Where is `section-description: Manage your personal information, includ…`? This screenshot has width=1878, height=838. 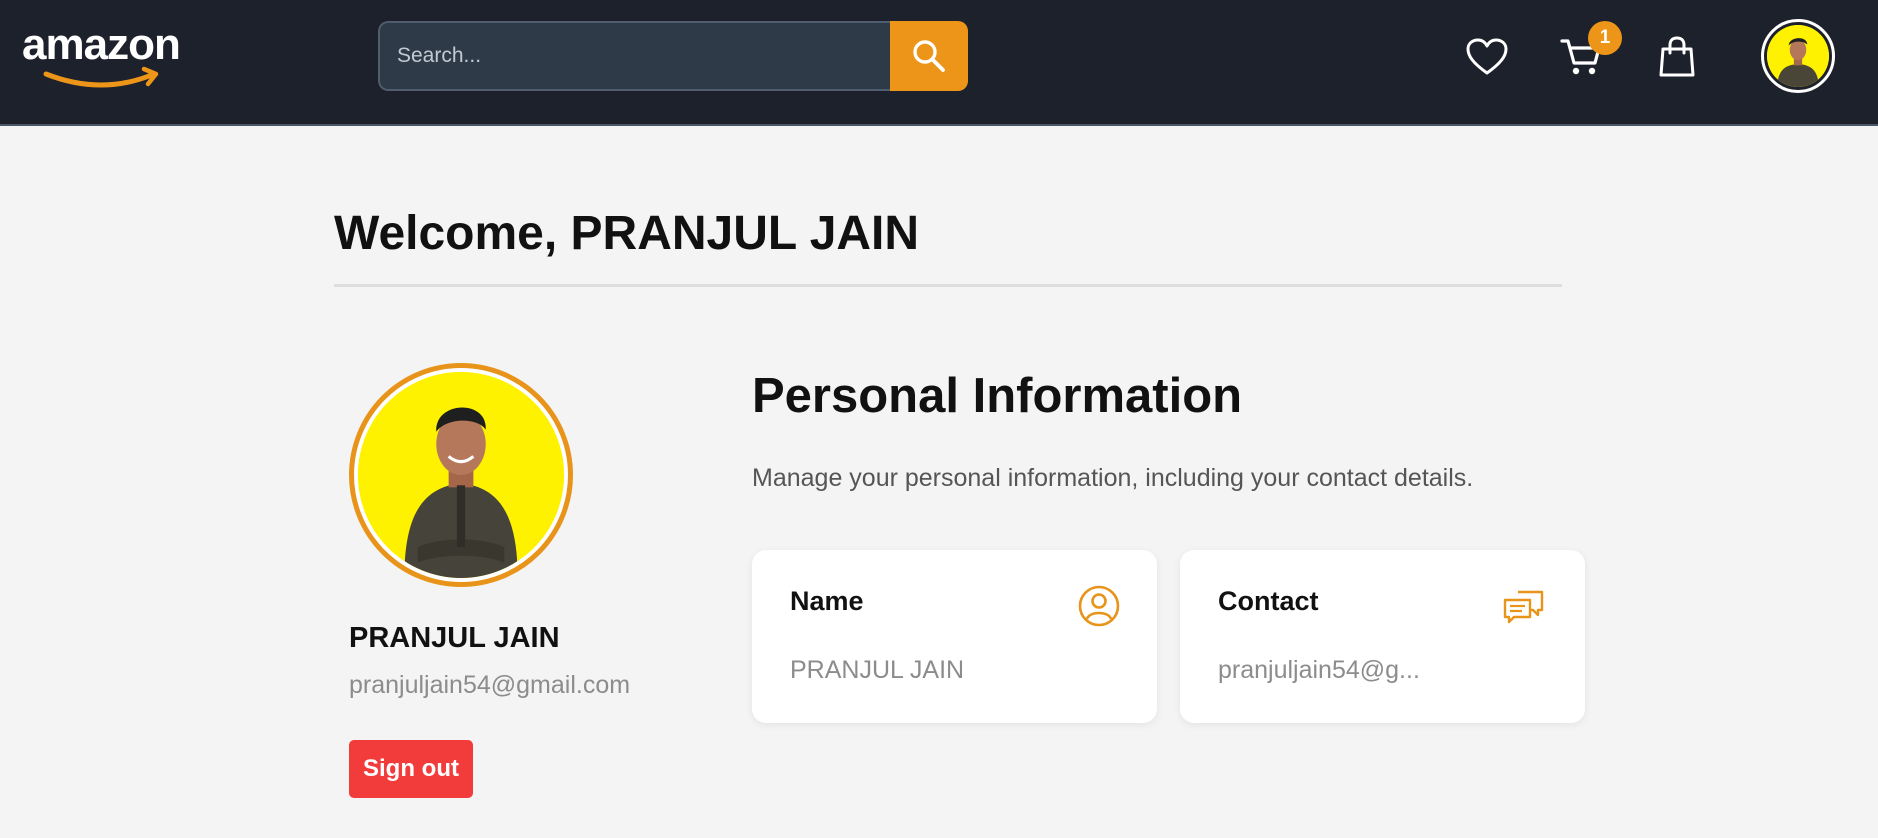 section-description: Manage your personal information, includ… is located at coordinates (1113, 478).